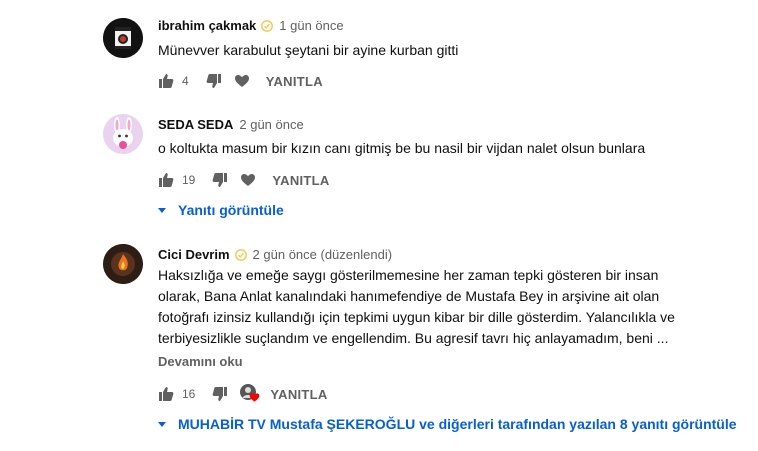 The image size is (758, 451). Describe the element at coordinates (207, 25) in the screenshot. I see `author-name: ibrahim çakmak` at that location.